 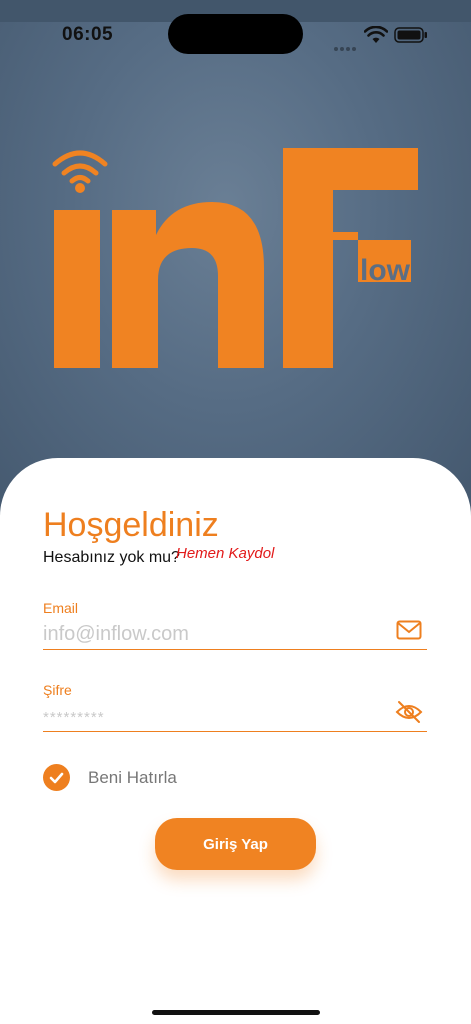 What do you see at coordinates (88, 34) in the screenshot?
I see `status-time: 06:05` at bounding box center [88, 34].